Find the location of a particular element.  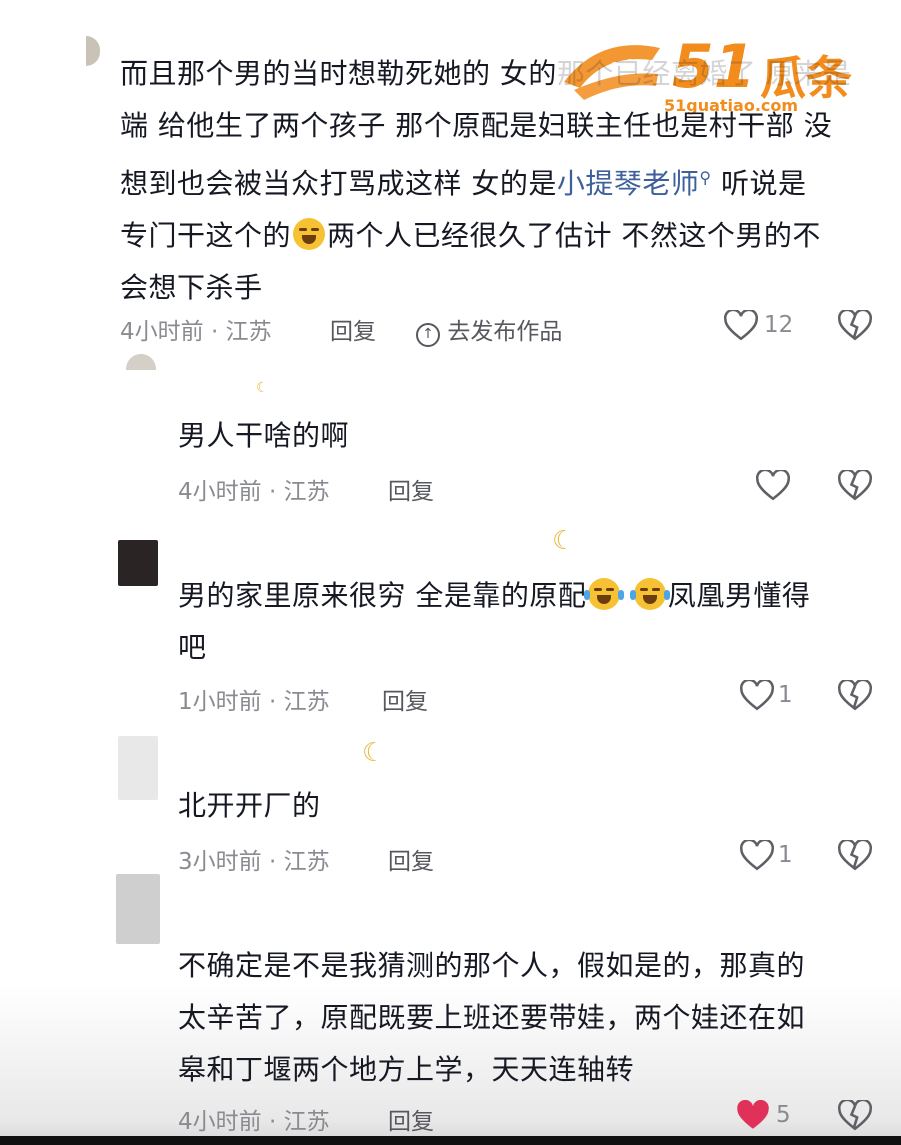

comment-text: 北开开厂的 is located at coordinates (249, 805).